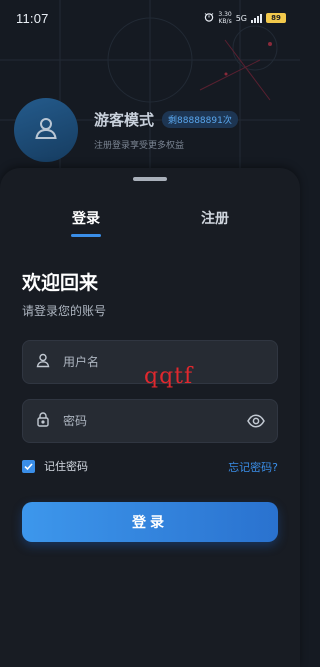 This screenshot has height=667, width=320. I want to click on login-button: 登录, so click(150, 522).